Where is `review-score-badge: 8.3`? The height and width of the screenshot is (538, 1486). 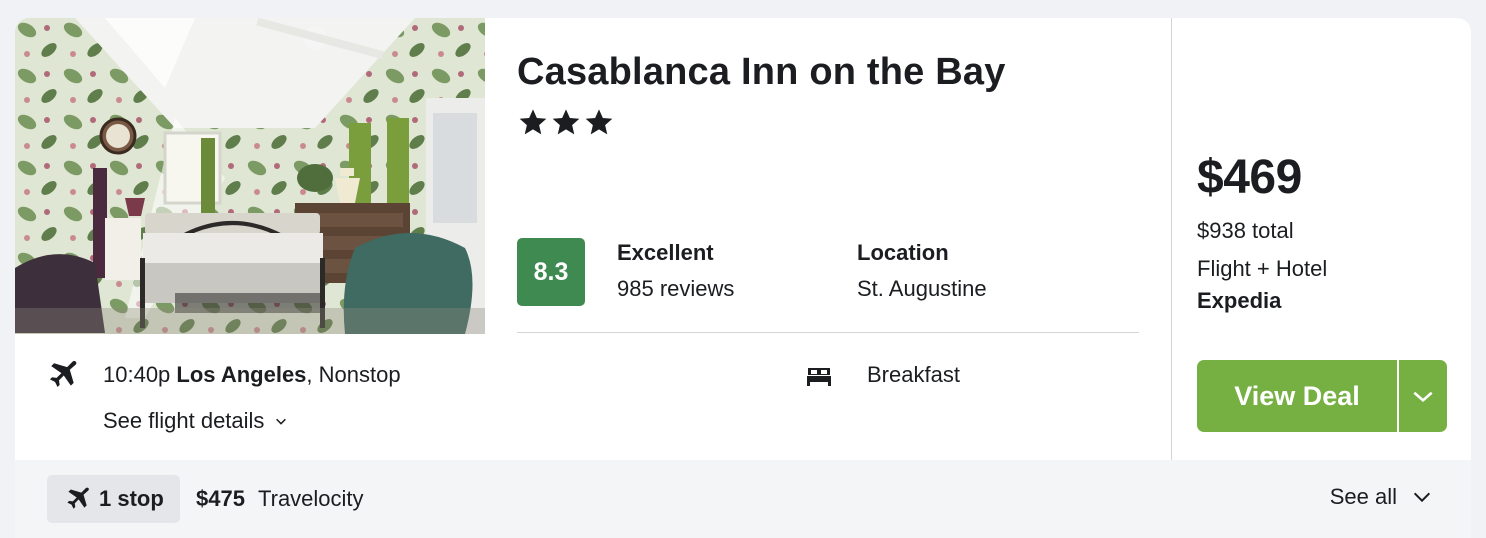
review-score-badge: 8.3 is located at coordinates (551, 272).